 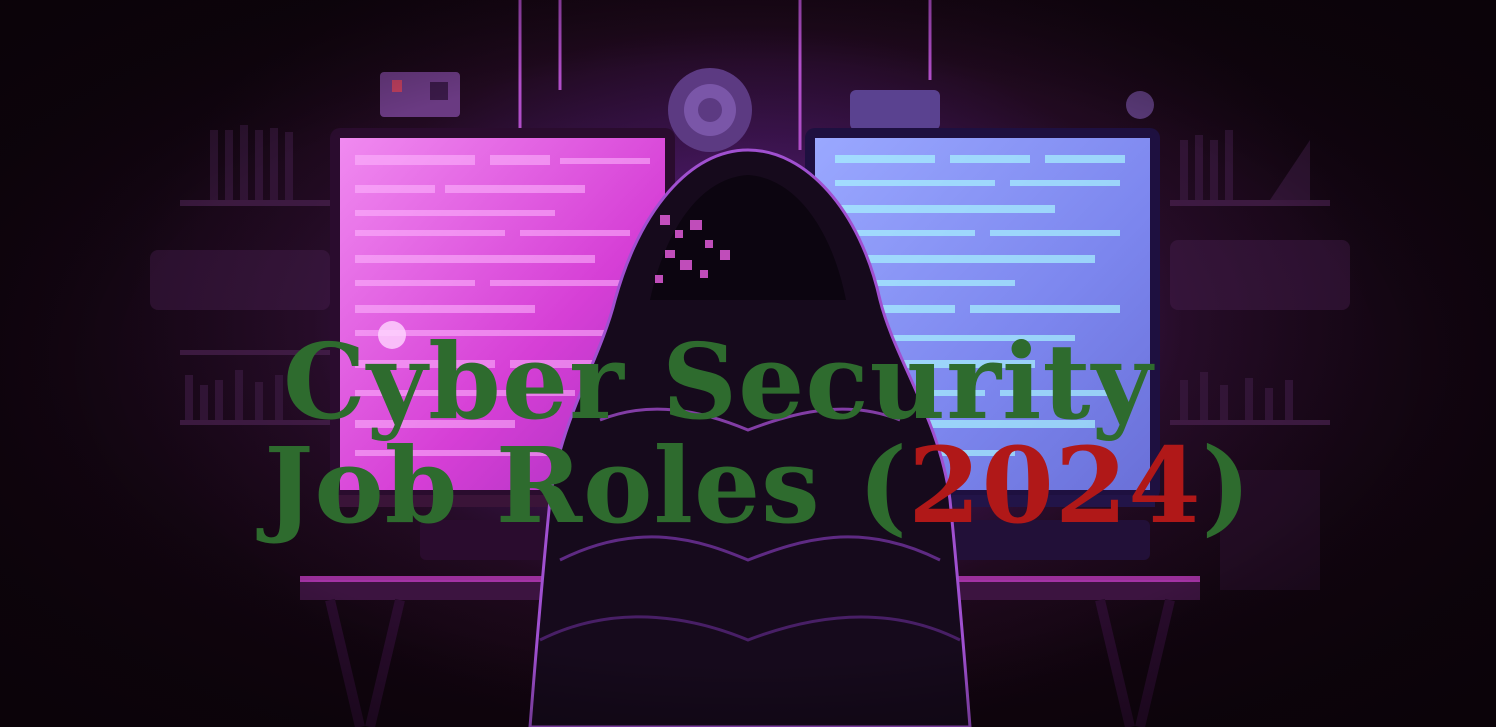 I want to click on title-line-2-prefix: Job Roles (, so click(x=586, y=485).